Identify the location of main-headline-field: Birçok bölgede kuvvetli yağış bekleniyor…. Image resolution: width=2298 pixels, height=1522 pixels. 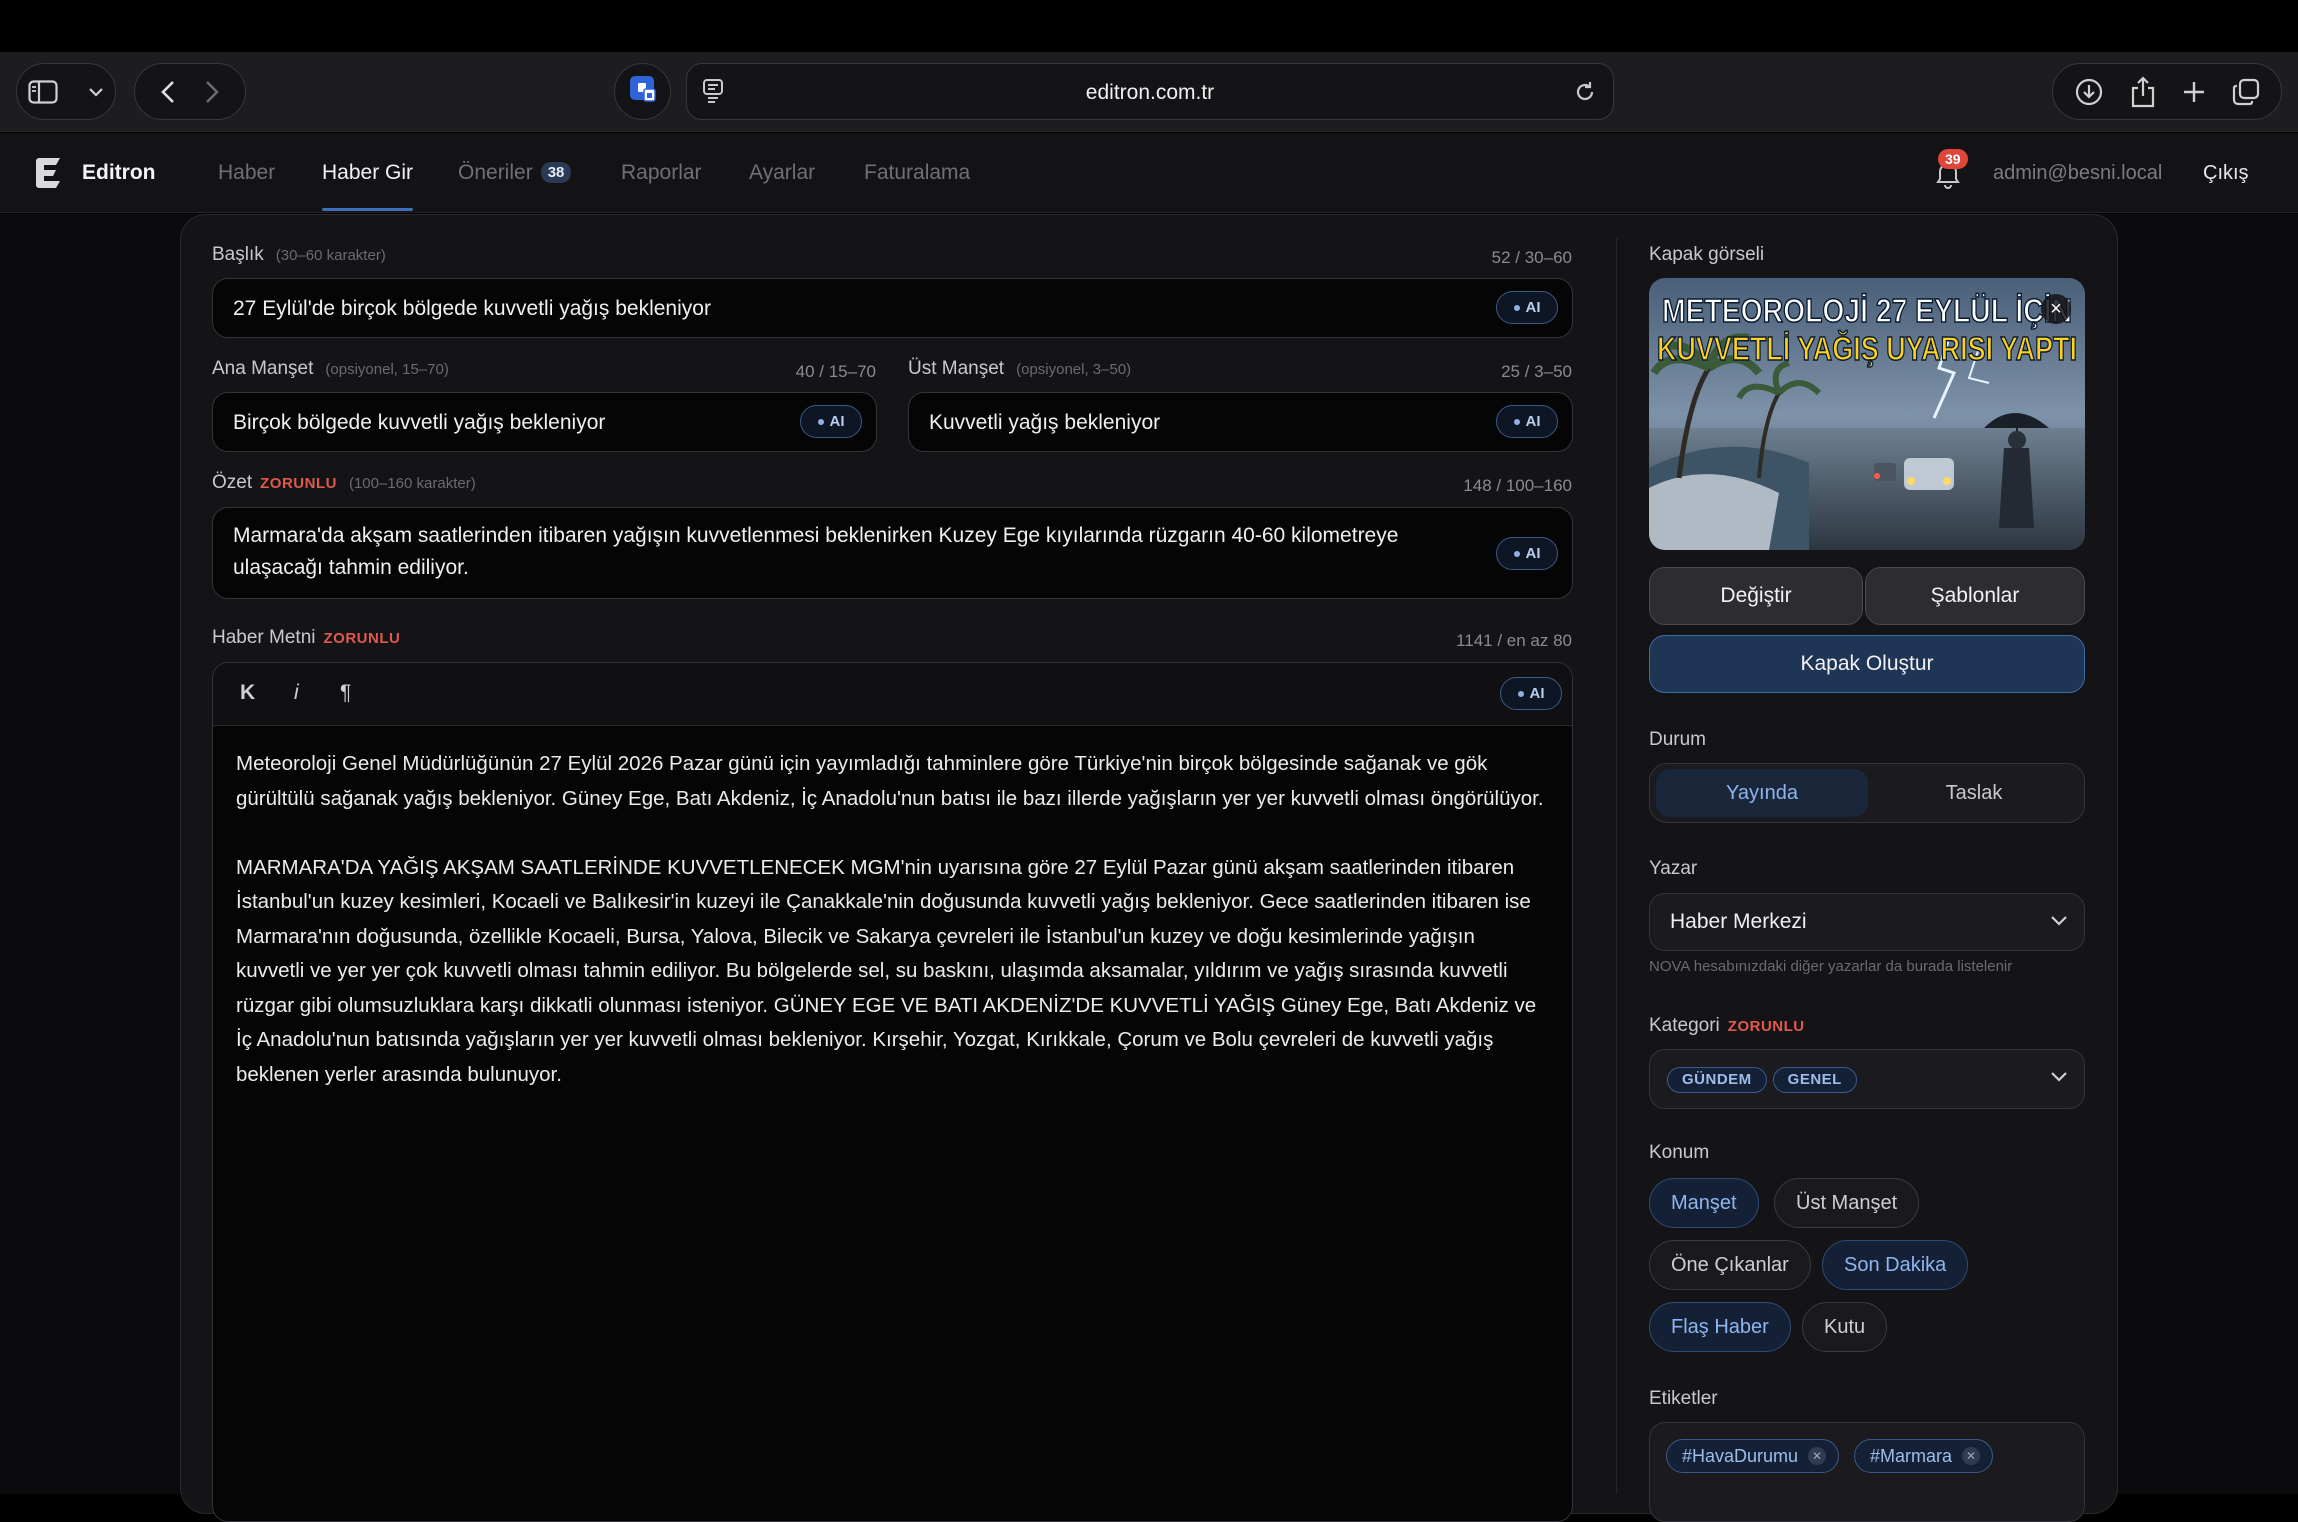
(544, 422).